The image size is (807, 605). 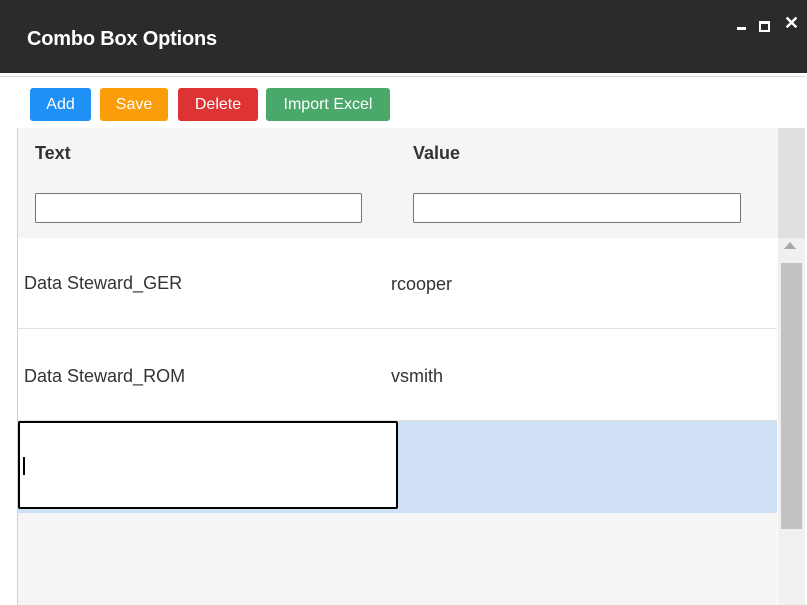 I want to click on maximize-icon, so click(x=764, y=26).